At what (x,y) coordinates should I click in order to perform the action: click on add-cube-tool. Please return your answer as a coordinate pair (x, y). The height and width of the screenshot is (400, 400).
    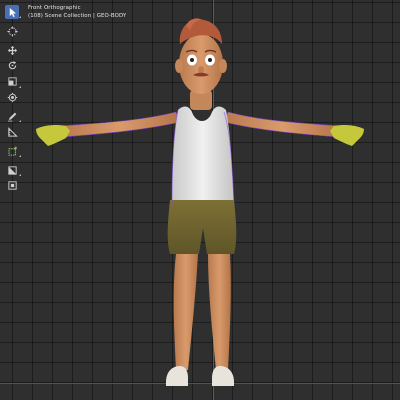
    Looking at the image, I should click on (13, 151).